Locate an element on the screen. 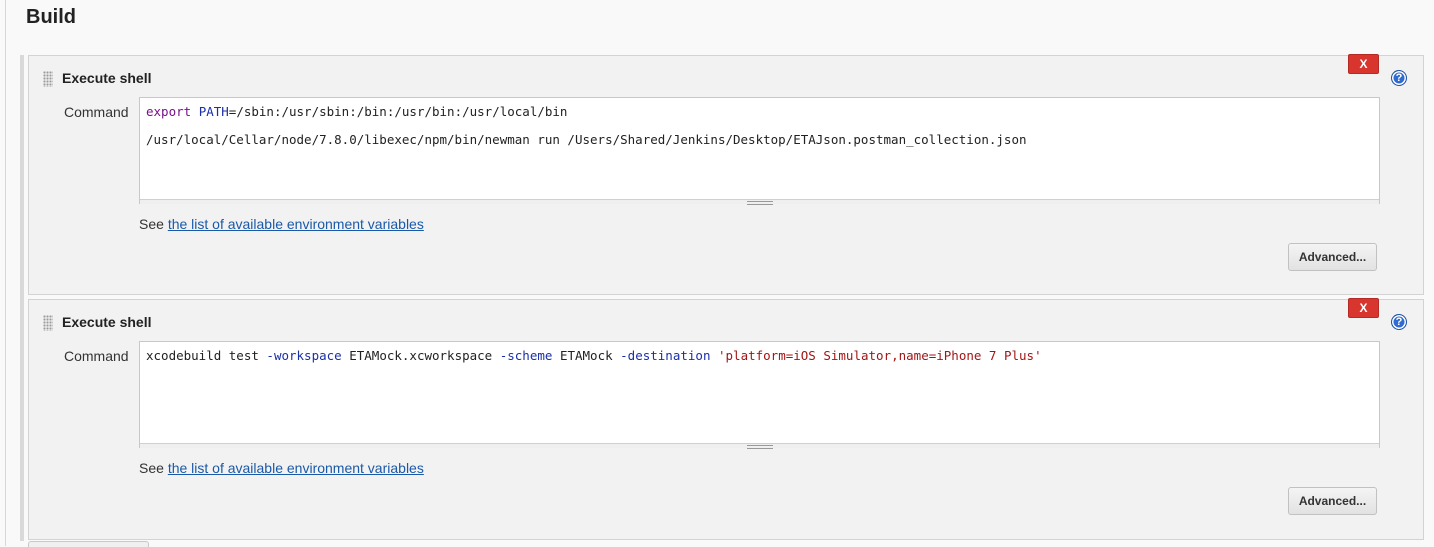 The height and width of the screenshot is (547, 1434). command-token: xcodebuild test is located at coordinates (206, 355).